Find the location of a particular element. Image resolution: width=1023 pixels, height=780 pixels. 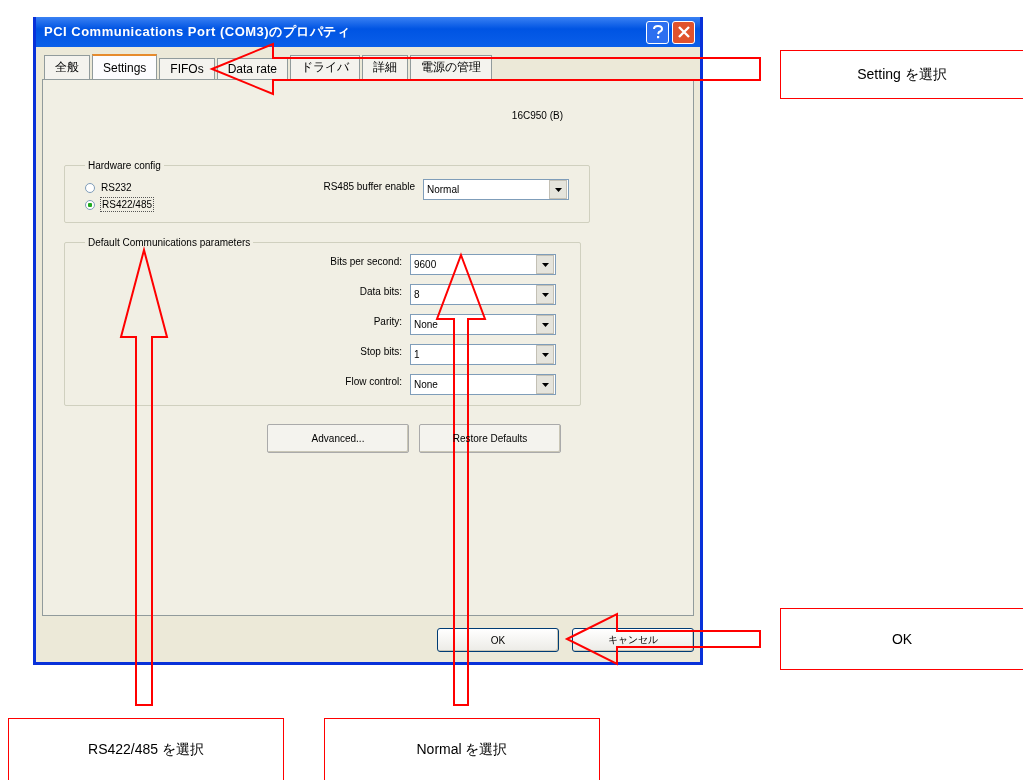

tab: Data rate is located at coordinates (252, 68).